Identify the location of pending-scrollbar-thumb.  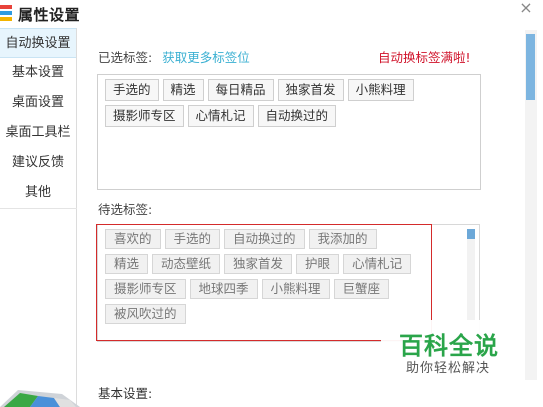
(471, 234).